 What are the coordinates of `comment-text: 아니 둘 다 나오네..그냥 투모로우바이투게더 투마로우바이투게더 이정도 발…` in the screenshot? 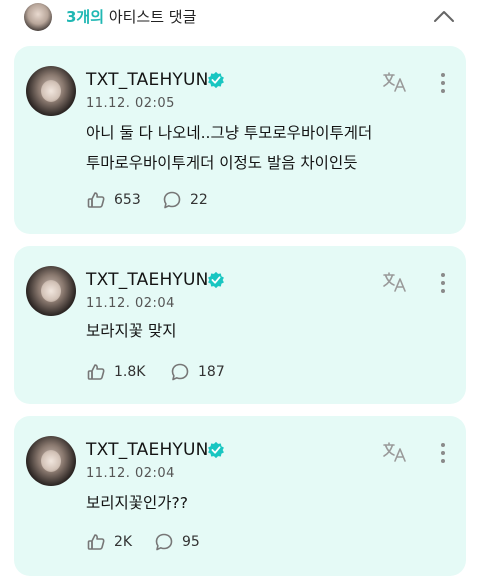 It's located at (229, 148).